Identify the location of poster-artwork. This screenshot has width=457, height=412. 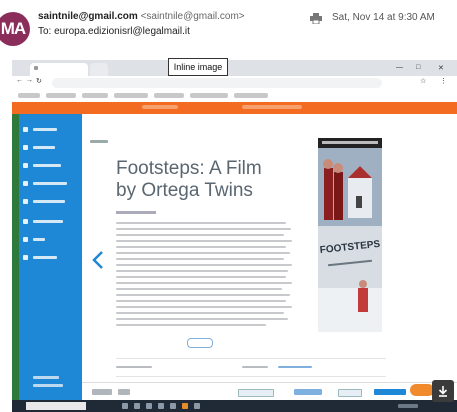
(350, 235).